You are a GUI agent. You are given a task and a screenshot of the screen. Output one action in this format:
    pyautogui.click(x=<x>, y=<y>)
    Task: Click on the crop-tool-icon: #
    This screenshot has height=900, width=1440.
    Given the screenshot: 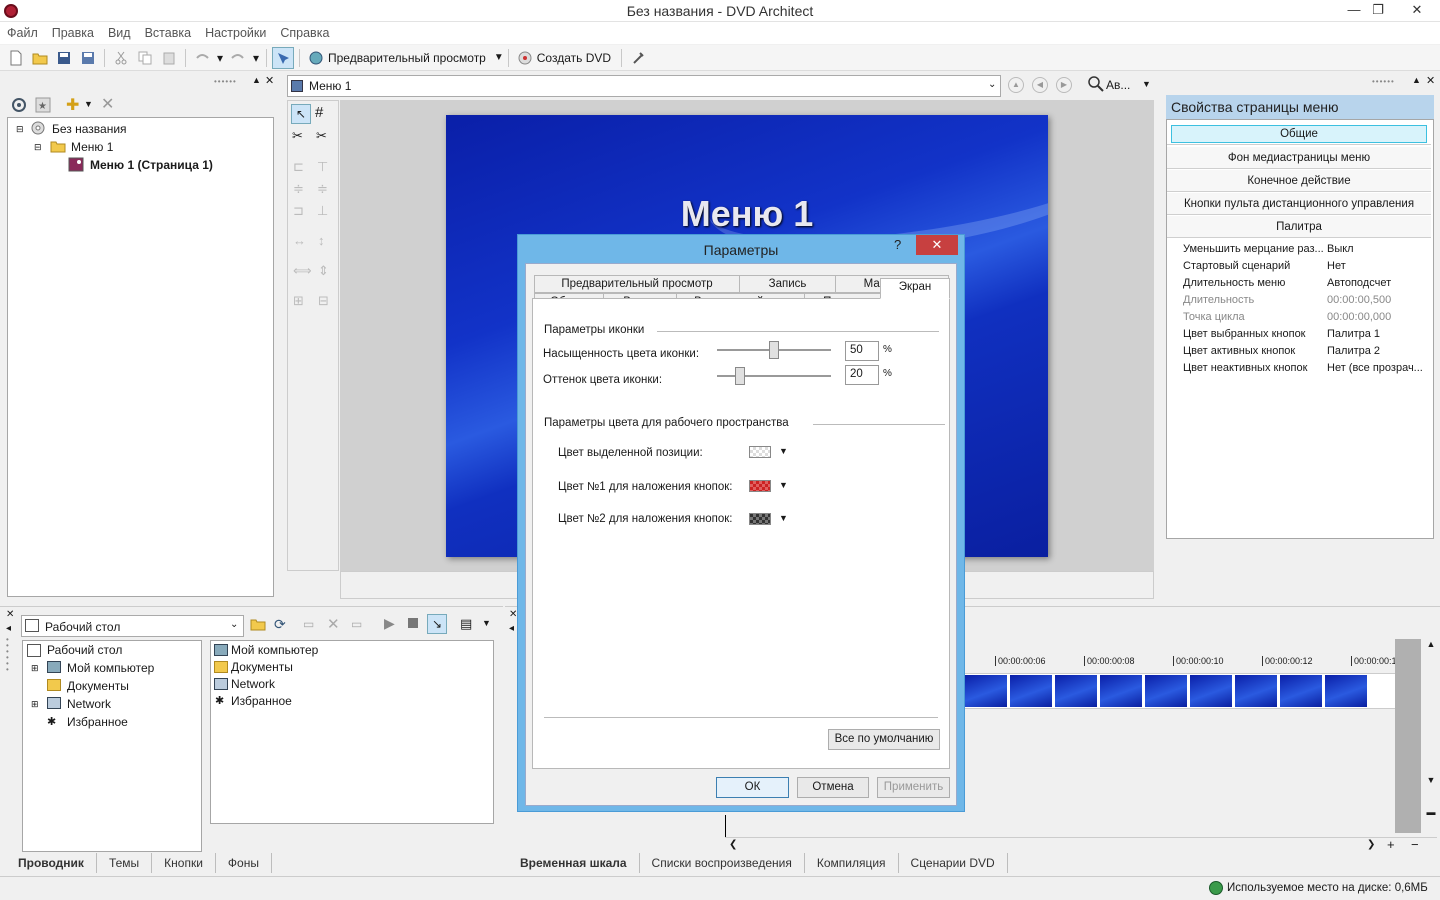 What is the action you would take?
    pyautogui.click(x=319, y=112)
    